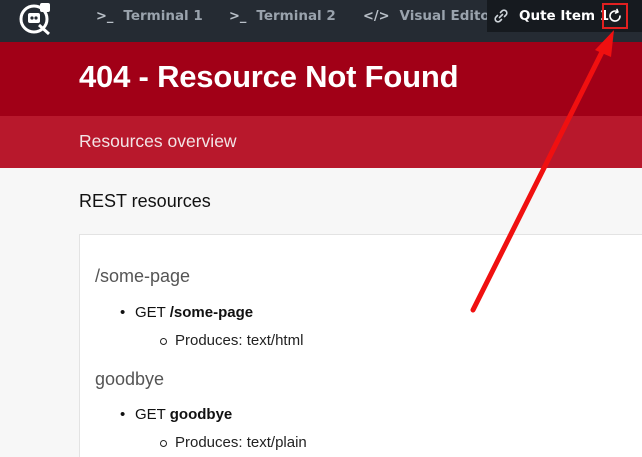  Describe the element at coordinates (276, 442) in the screenshot. I see `produces-value: text/plain` at that location.